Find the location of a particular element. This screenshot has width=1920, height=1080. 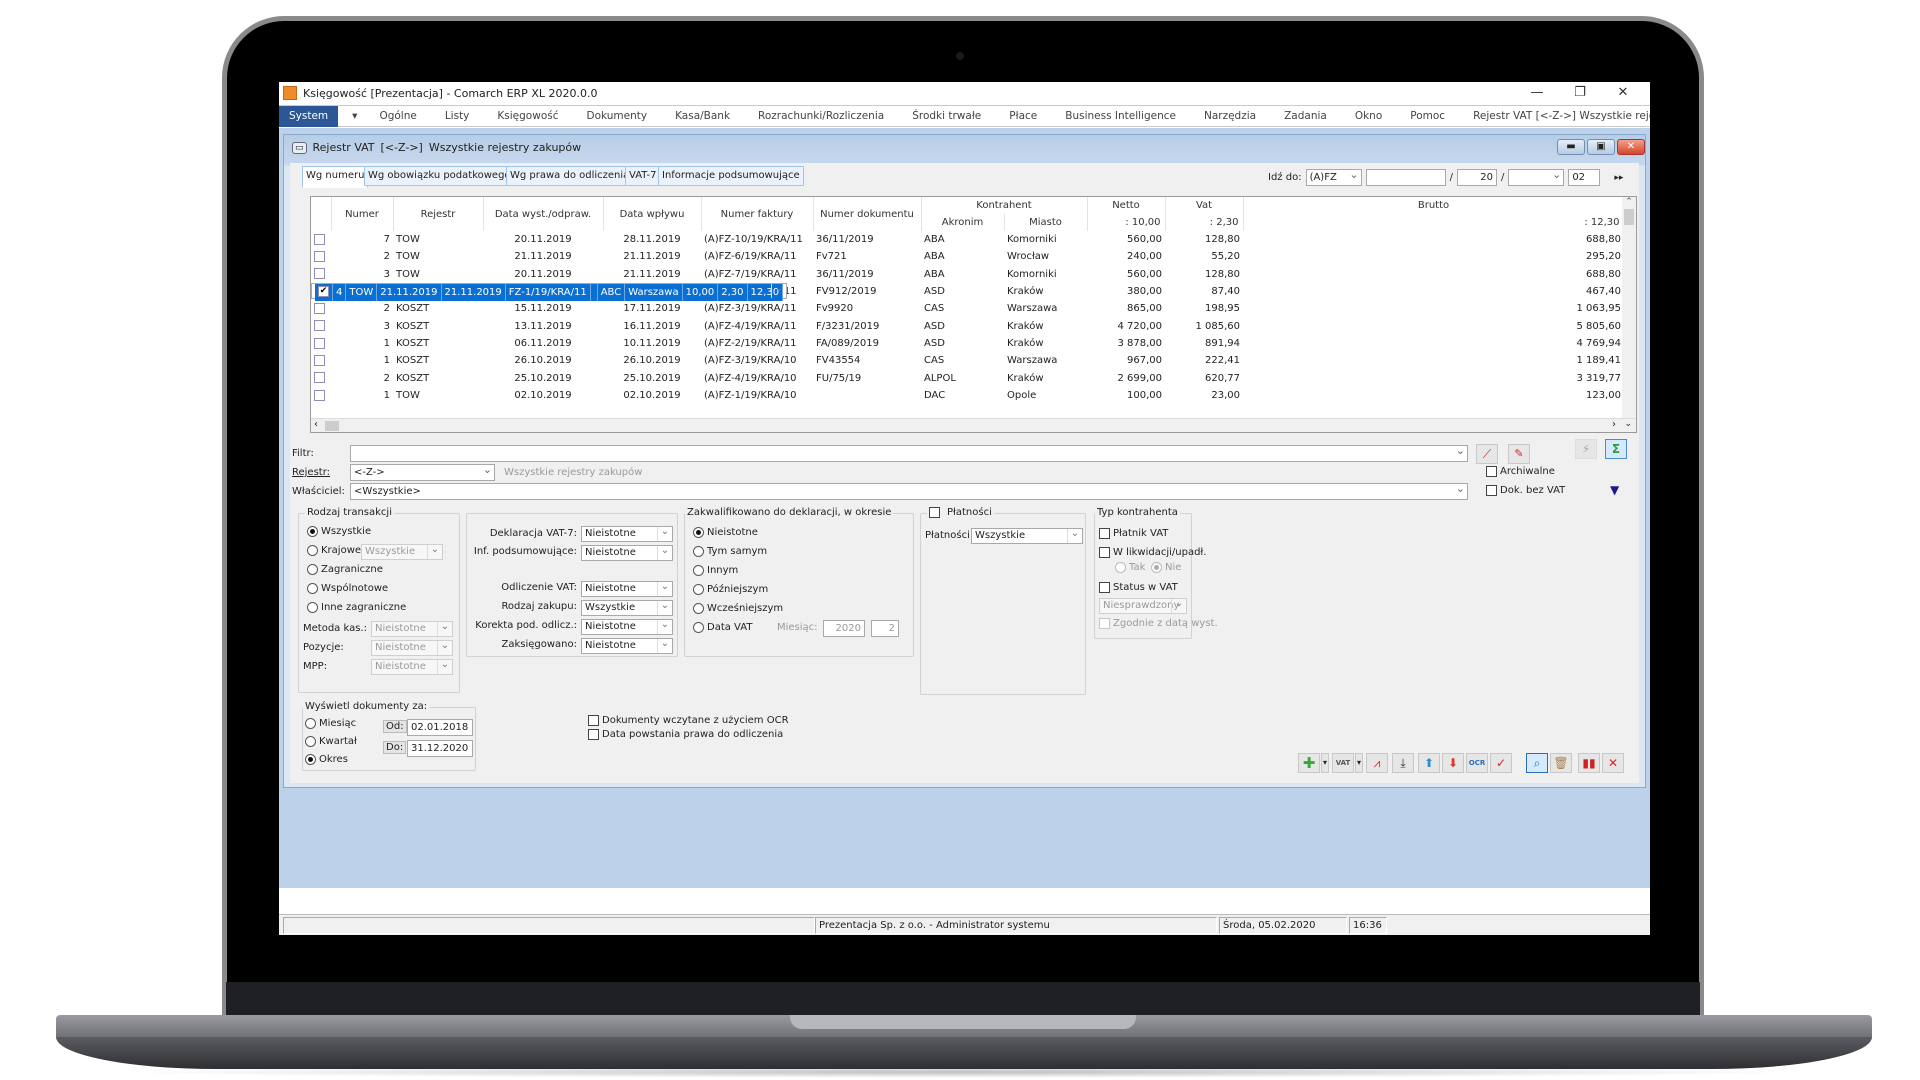

status-vat-checkbox: Status w VAT is located at coordinates (1138, 587).